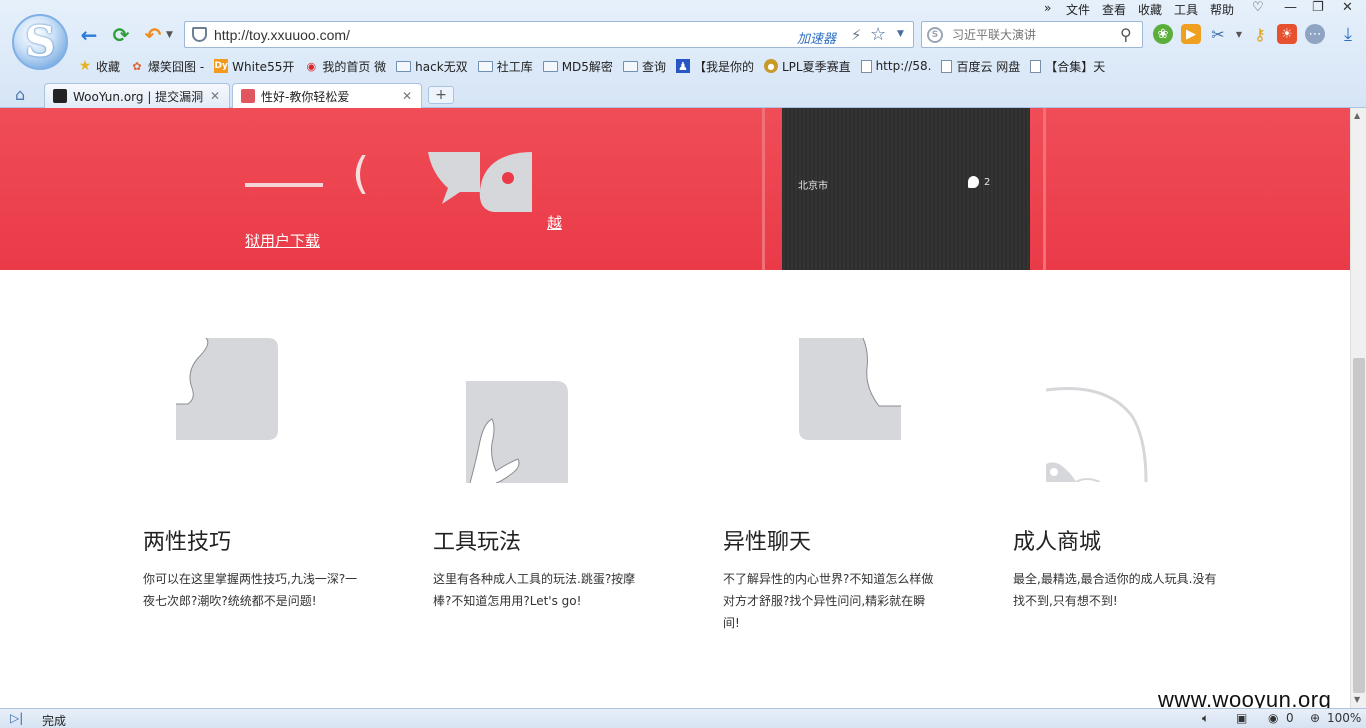  Describe the element at coordinates (1218, 34) in the screenshot. I see `scissors-icon: ✂` at that location.